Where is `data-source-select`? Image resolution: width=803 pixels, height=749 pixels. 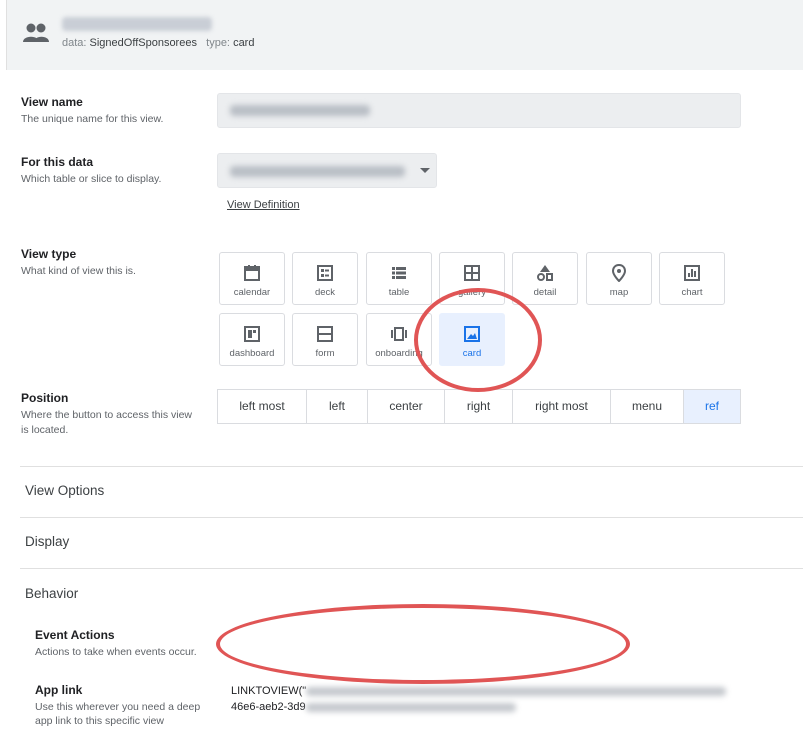 data-source-select is located at coordinates (327, 170).